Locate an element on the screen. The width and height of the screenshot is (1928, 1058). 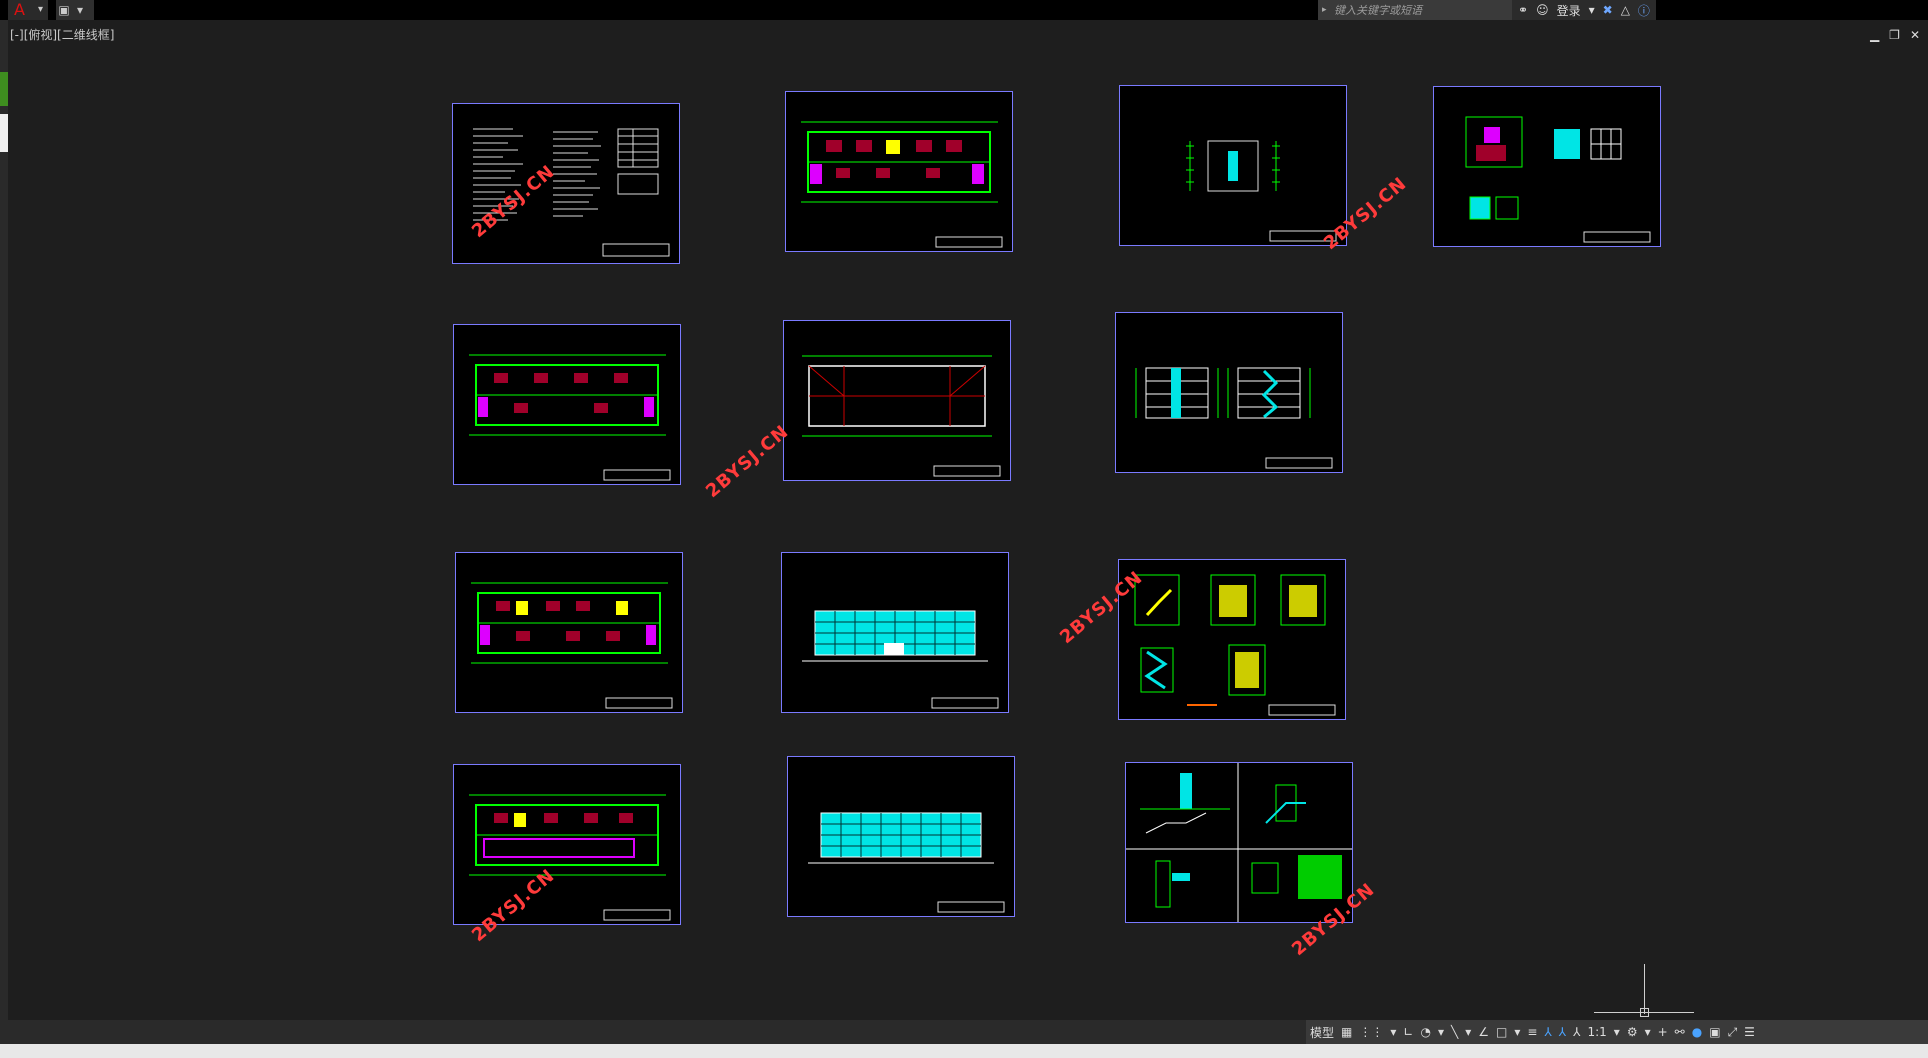
sheet-stair-details is located at coordinates (1232, 639).